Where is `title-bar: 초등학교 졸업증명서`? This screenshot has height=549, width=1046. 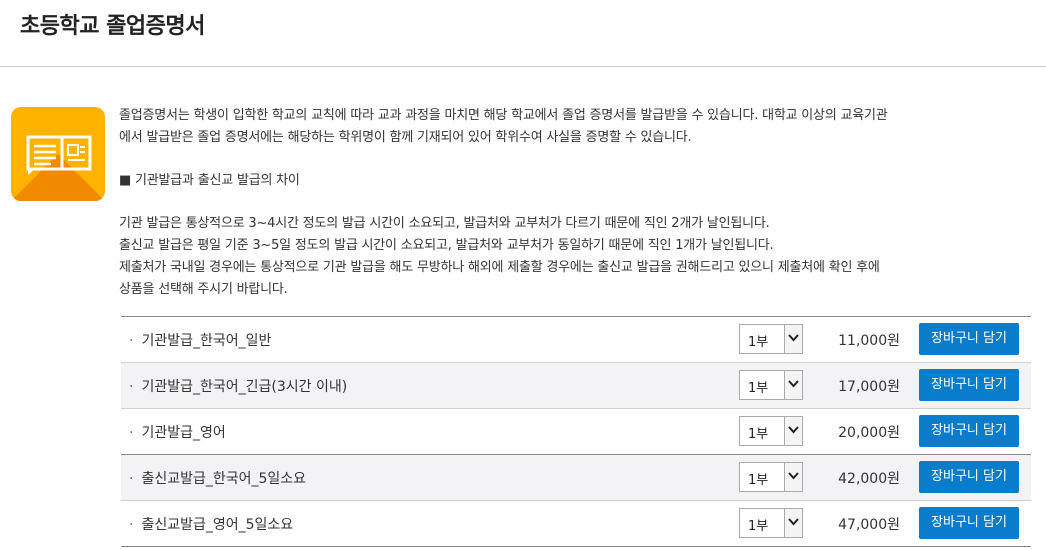 title-bar: 초등학교 졸업증명서 is located at coordinates (523, 33).